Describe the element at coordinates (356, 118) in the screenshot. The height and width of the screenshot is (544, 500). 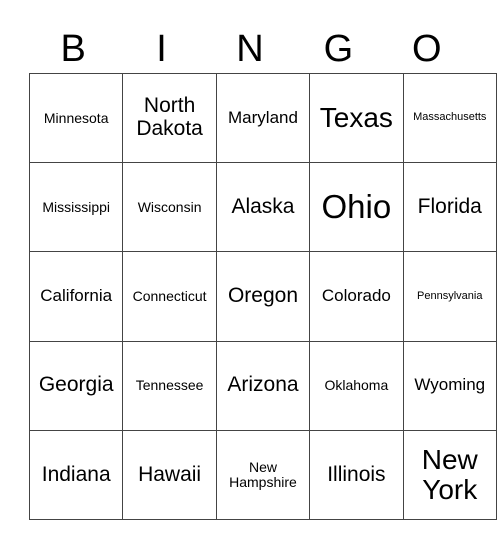
I see `bingo-cell: Texas` at that location.